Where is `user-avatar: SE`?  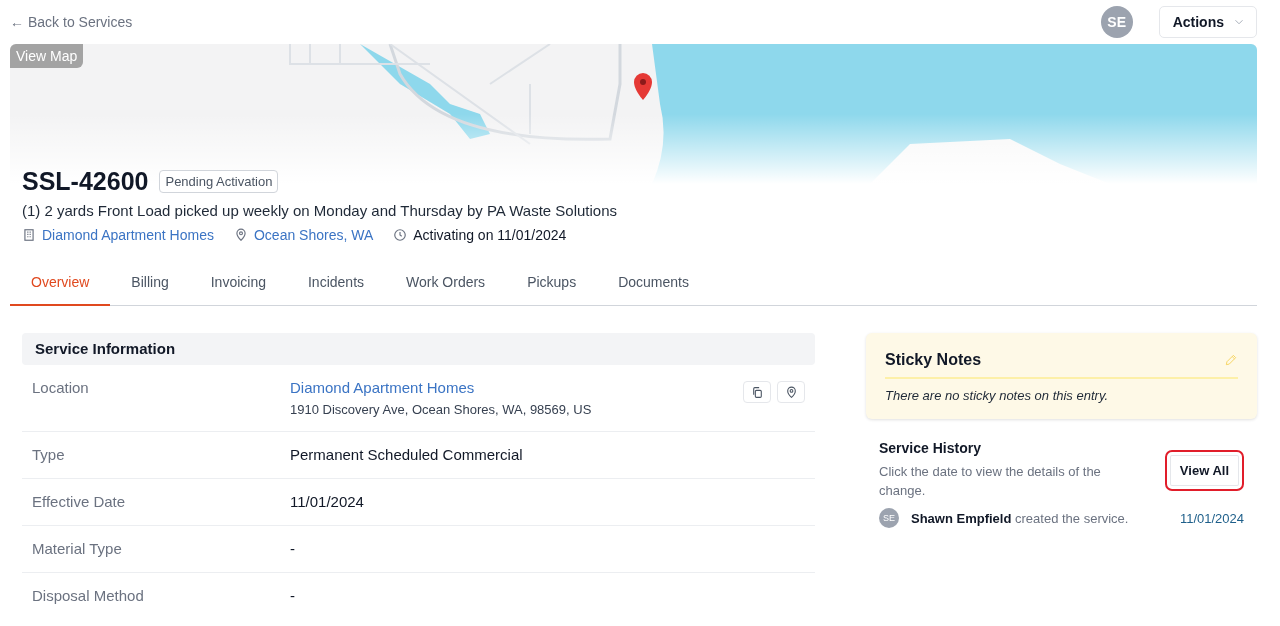
user-avatar: SE is located at coordinates (889, 518).